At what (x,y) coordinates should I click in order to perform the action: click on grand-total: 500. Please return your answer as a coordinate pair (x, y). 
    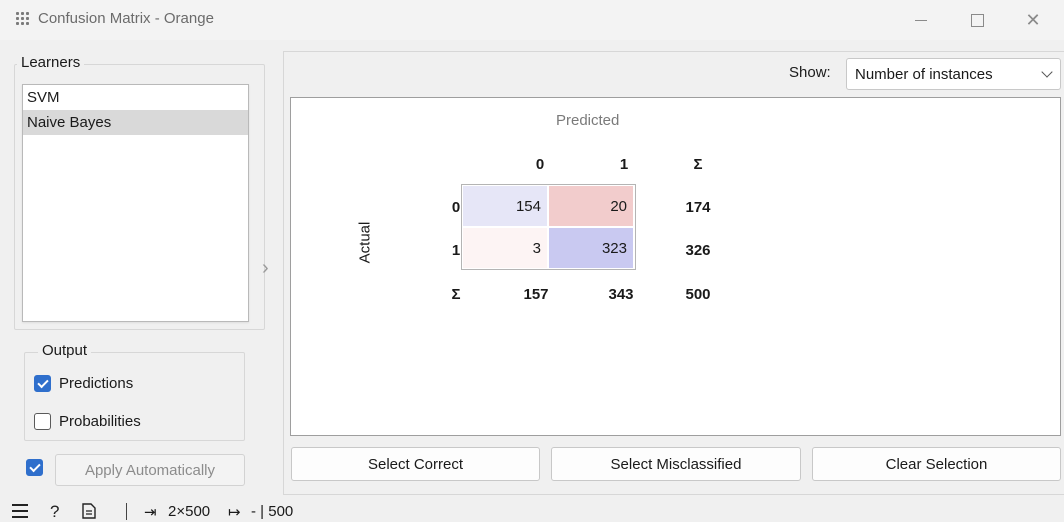
    Looking at the image, I should click on (698, 294).